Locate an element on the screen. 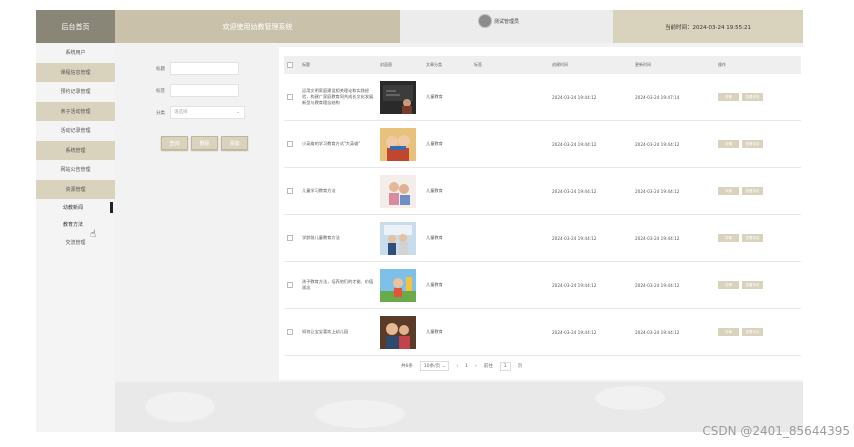 This screenshot has height=447, width=854. col-created: 创建时间 is located at coordinates (590, 65).